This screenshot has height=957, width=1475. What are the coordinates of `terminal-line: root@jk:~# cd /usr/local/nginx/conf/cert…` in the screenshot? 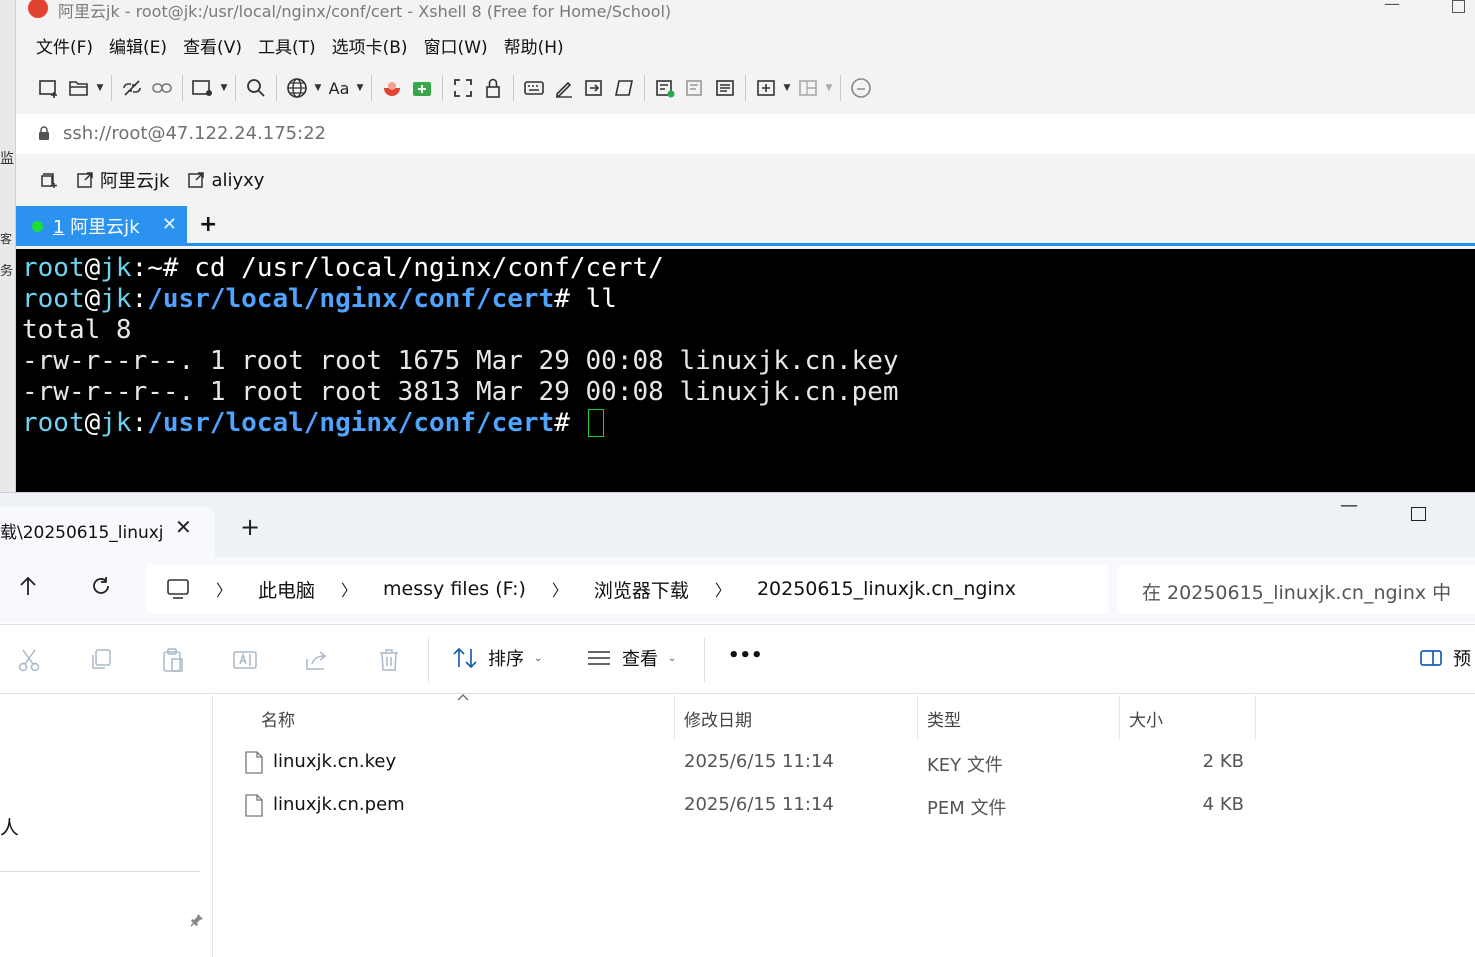 It's located at (343, 268).